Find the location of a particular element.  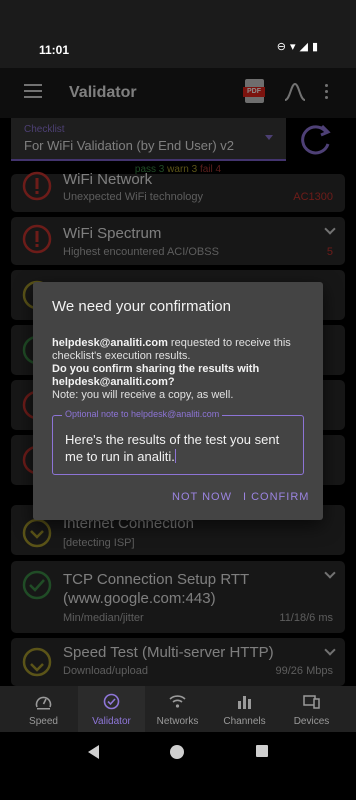

bar-chart-icon is located at coordinates (244, 702).